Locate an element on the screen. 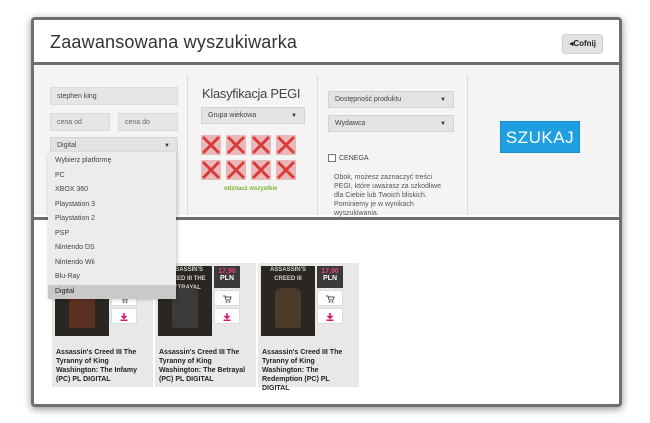 This screenshot has height=423, width=650. uncheck-all-link: odznacz wszystkie is located at coordinates (250, 189).